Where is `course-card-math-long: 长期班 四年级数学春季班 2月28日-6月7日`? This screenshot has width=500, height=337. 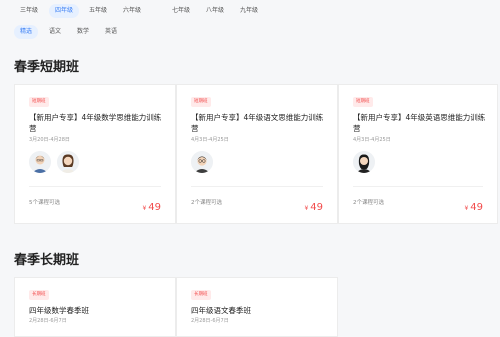
course-card-math-long: 长期班 四年级数学春季班 2月28日-6月7日 is located at coordinates (95, 307).